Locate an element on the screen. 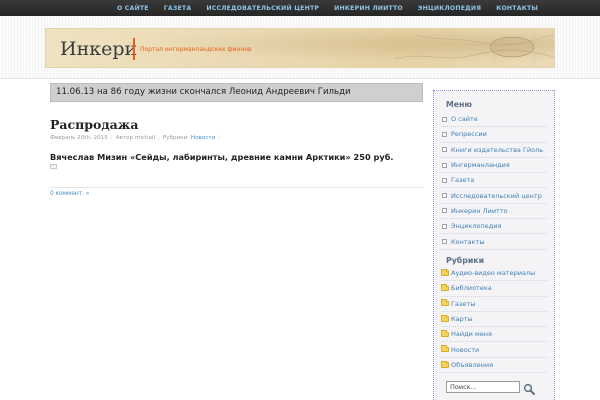 This screenshot has height=400, width=600. rubric-item: Газеты is located at coordinates (494, 304).